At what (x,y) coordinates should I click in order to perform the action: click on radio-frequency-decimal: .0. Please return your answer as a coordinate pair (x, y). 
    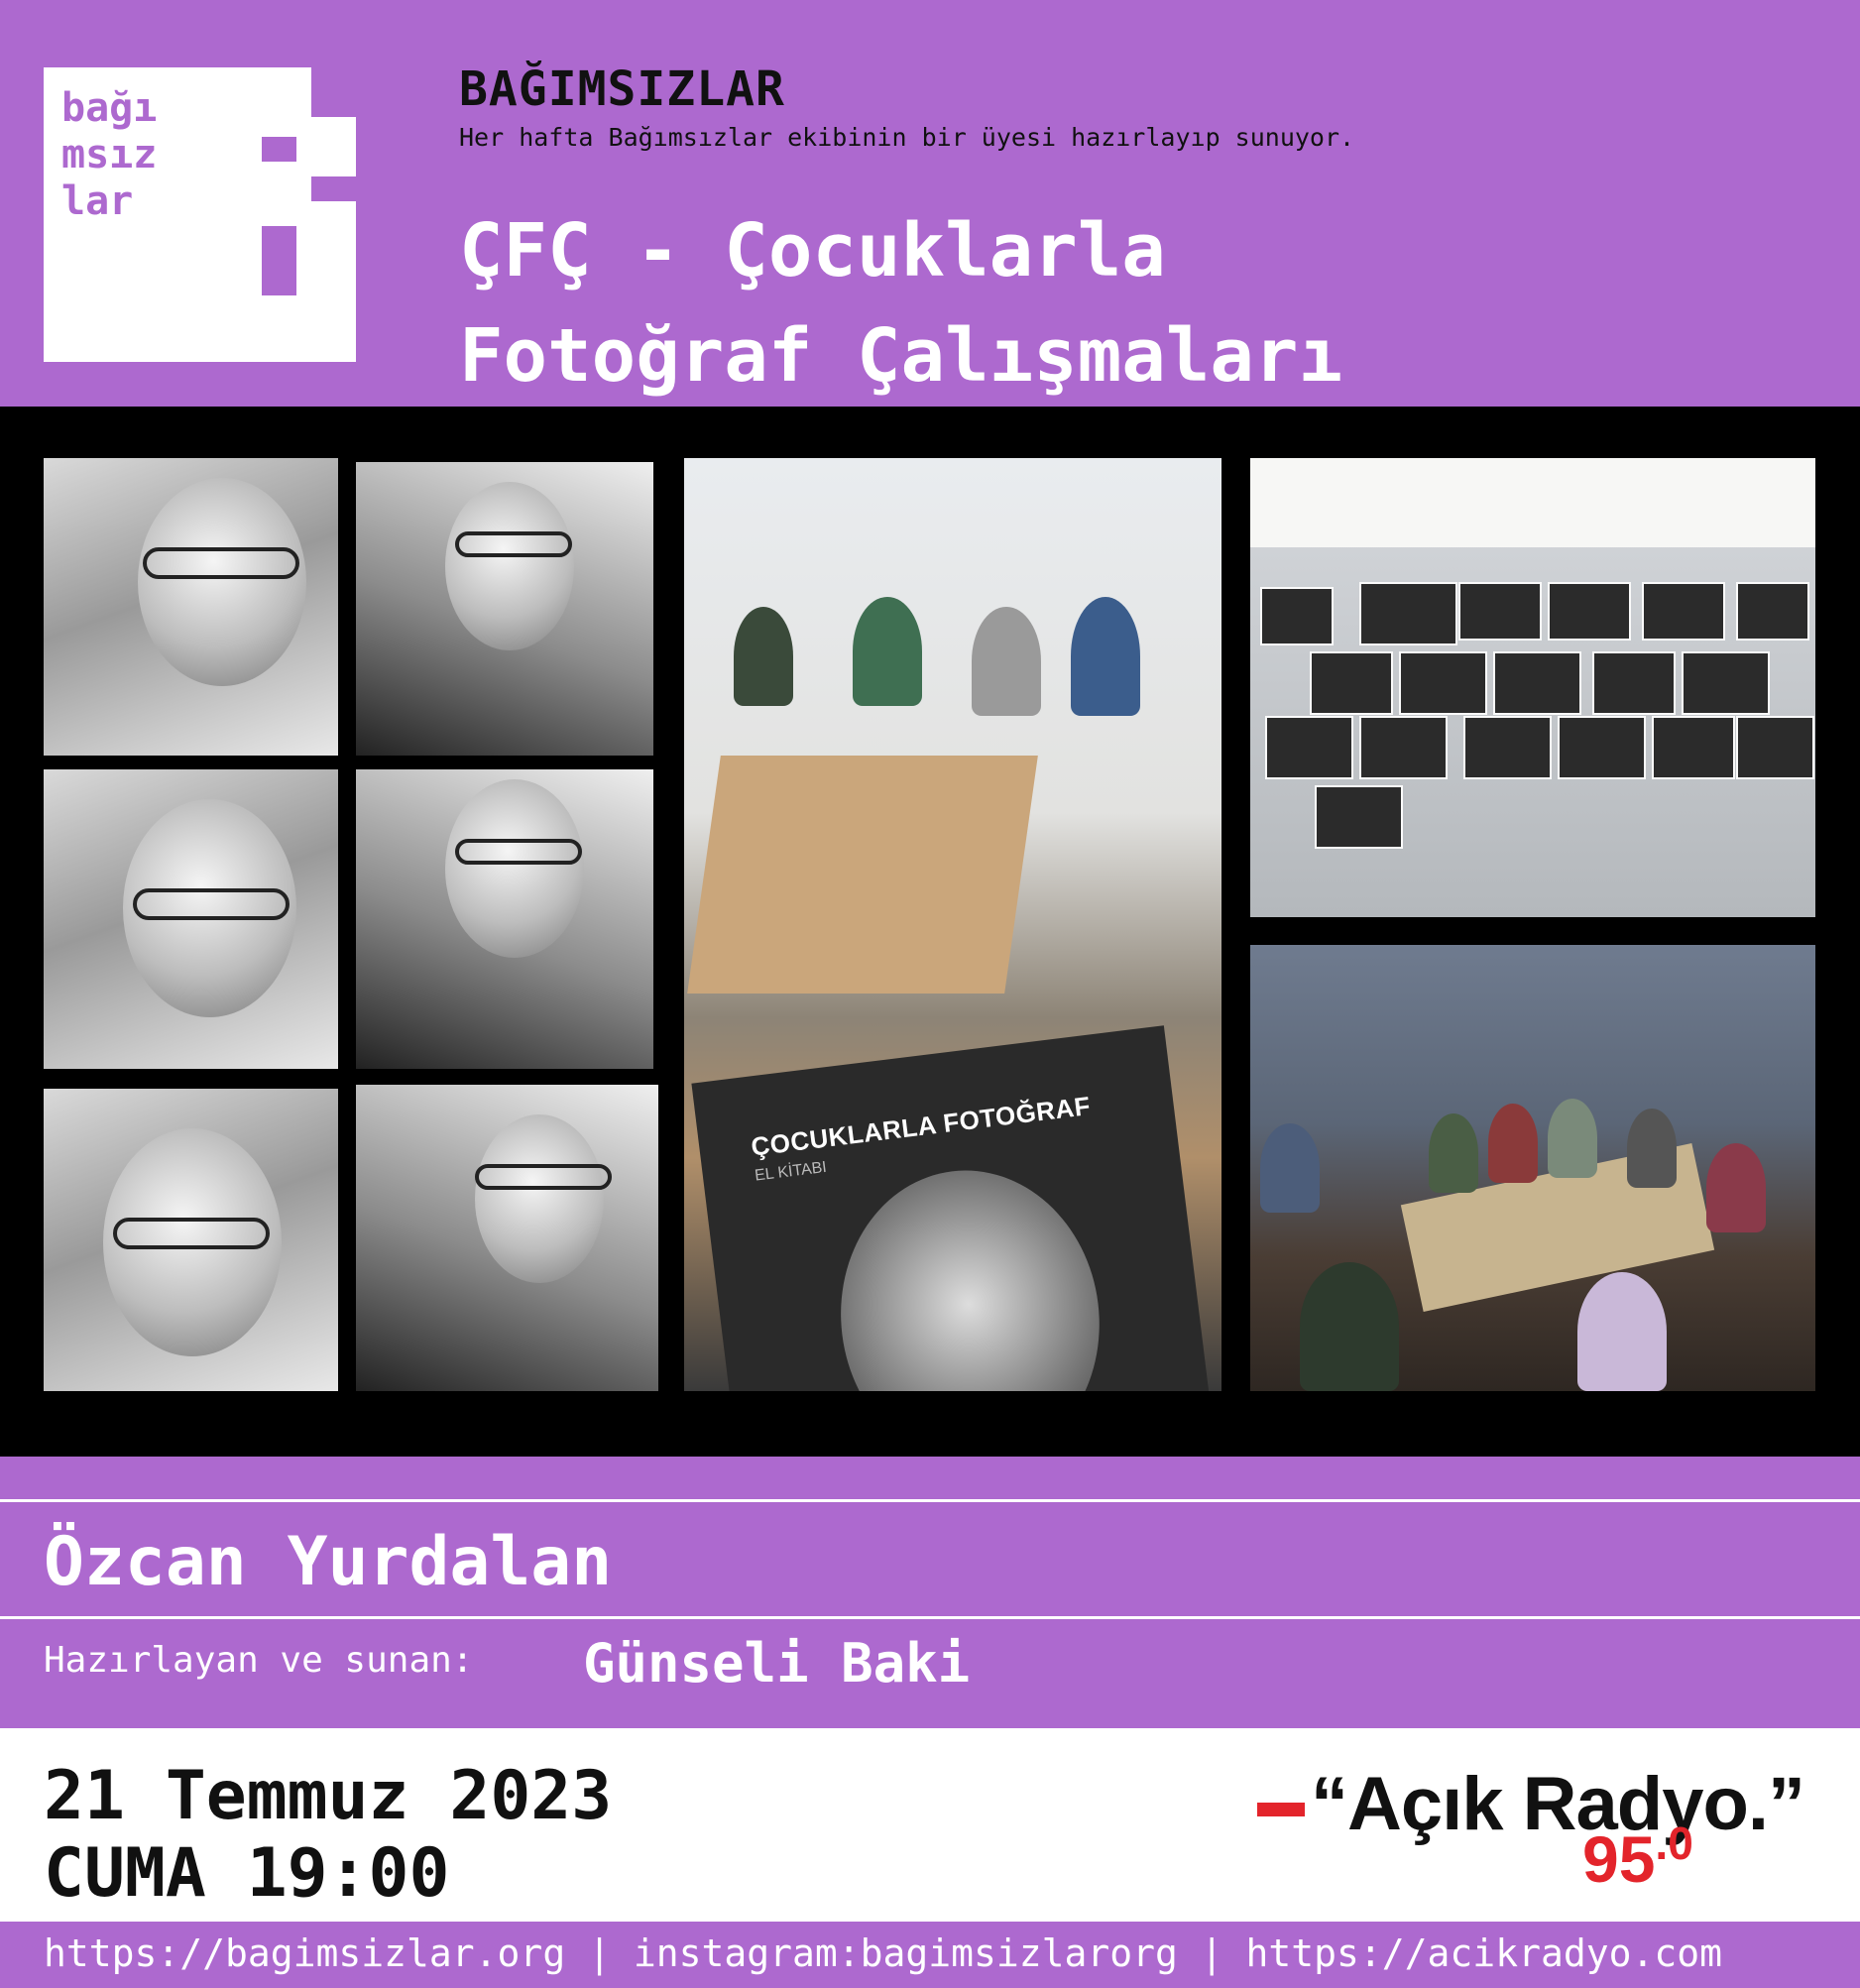
    Looking at the image, I should click on (1674, 1843).